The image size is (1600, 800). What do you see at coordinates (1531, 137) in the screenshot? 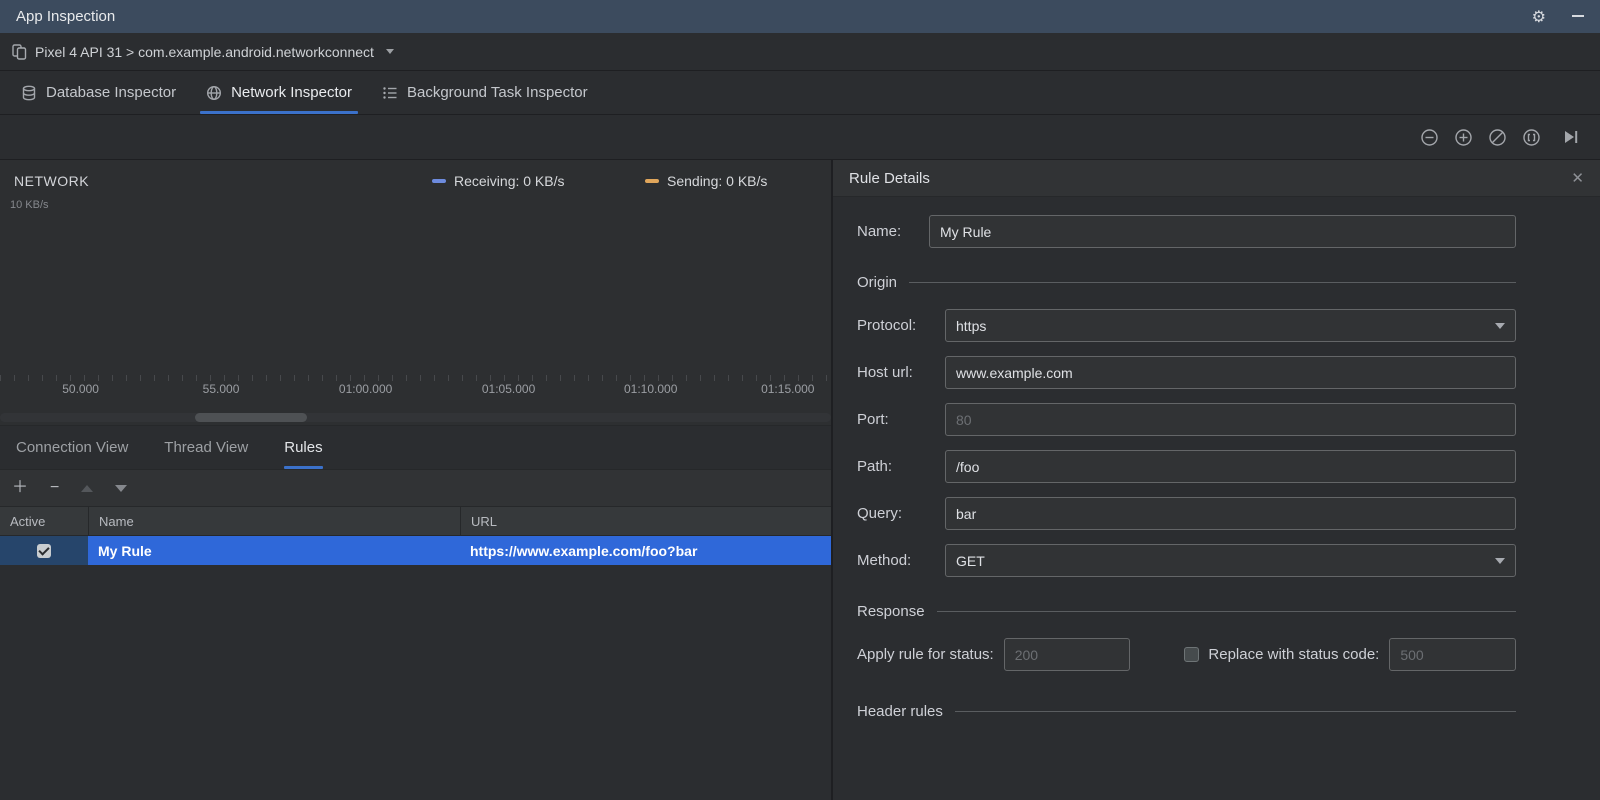
I see `zoom-to-fit-icon` at bounding box center [1531, 137].